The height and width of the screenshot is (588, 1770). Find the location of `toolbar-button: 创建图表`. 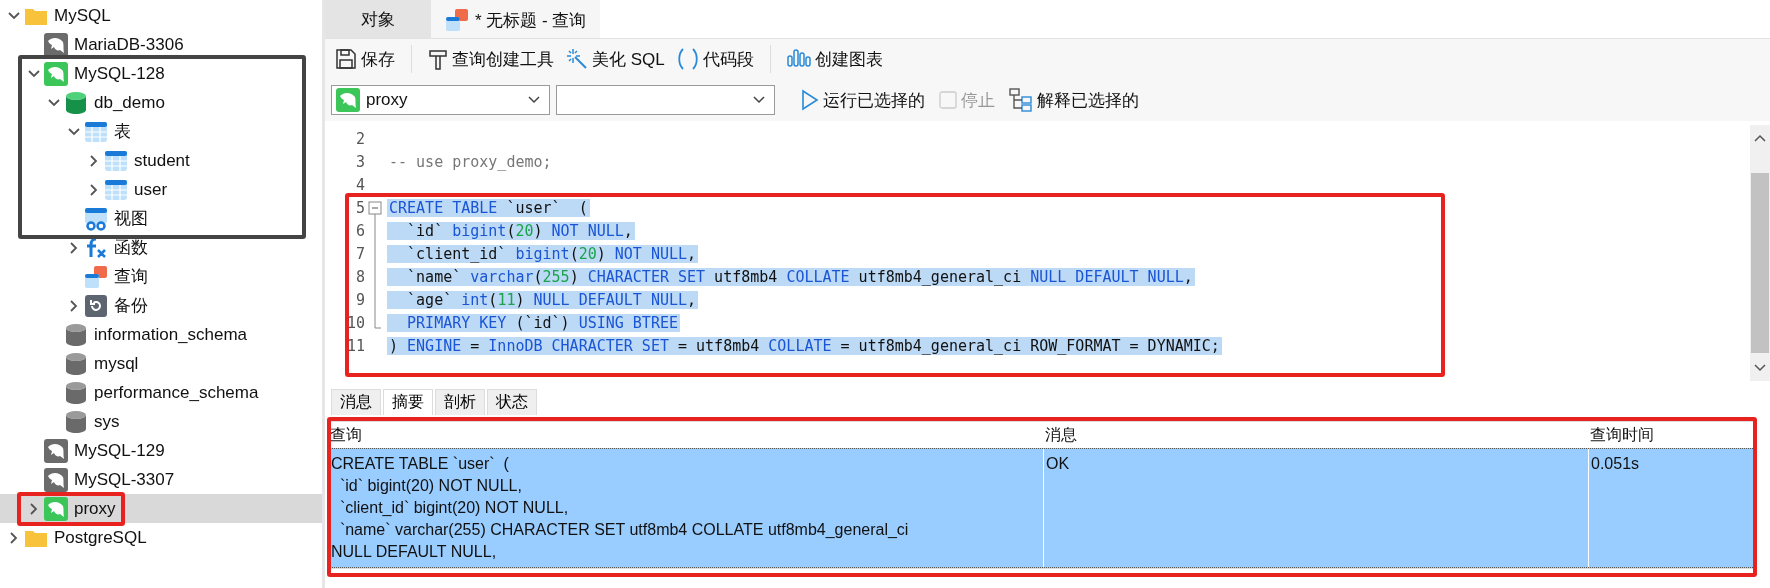

toolbar-button: 创建图表 is located at coordinates (834, 59).